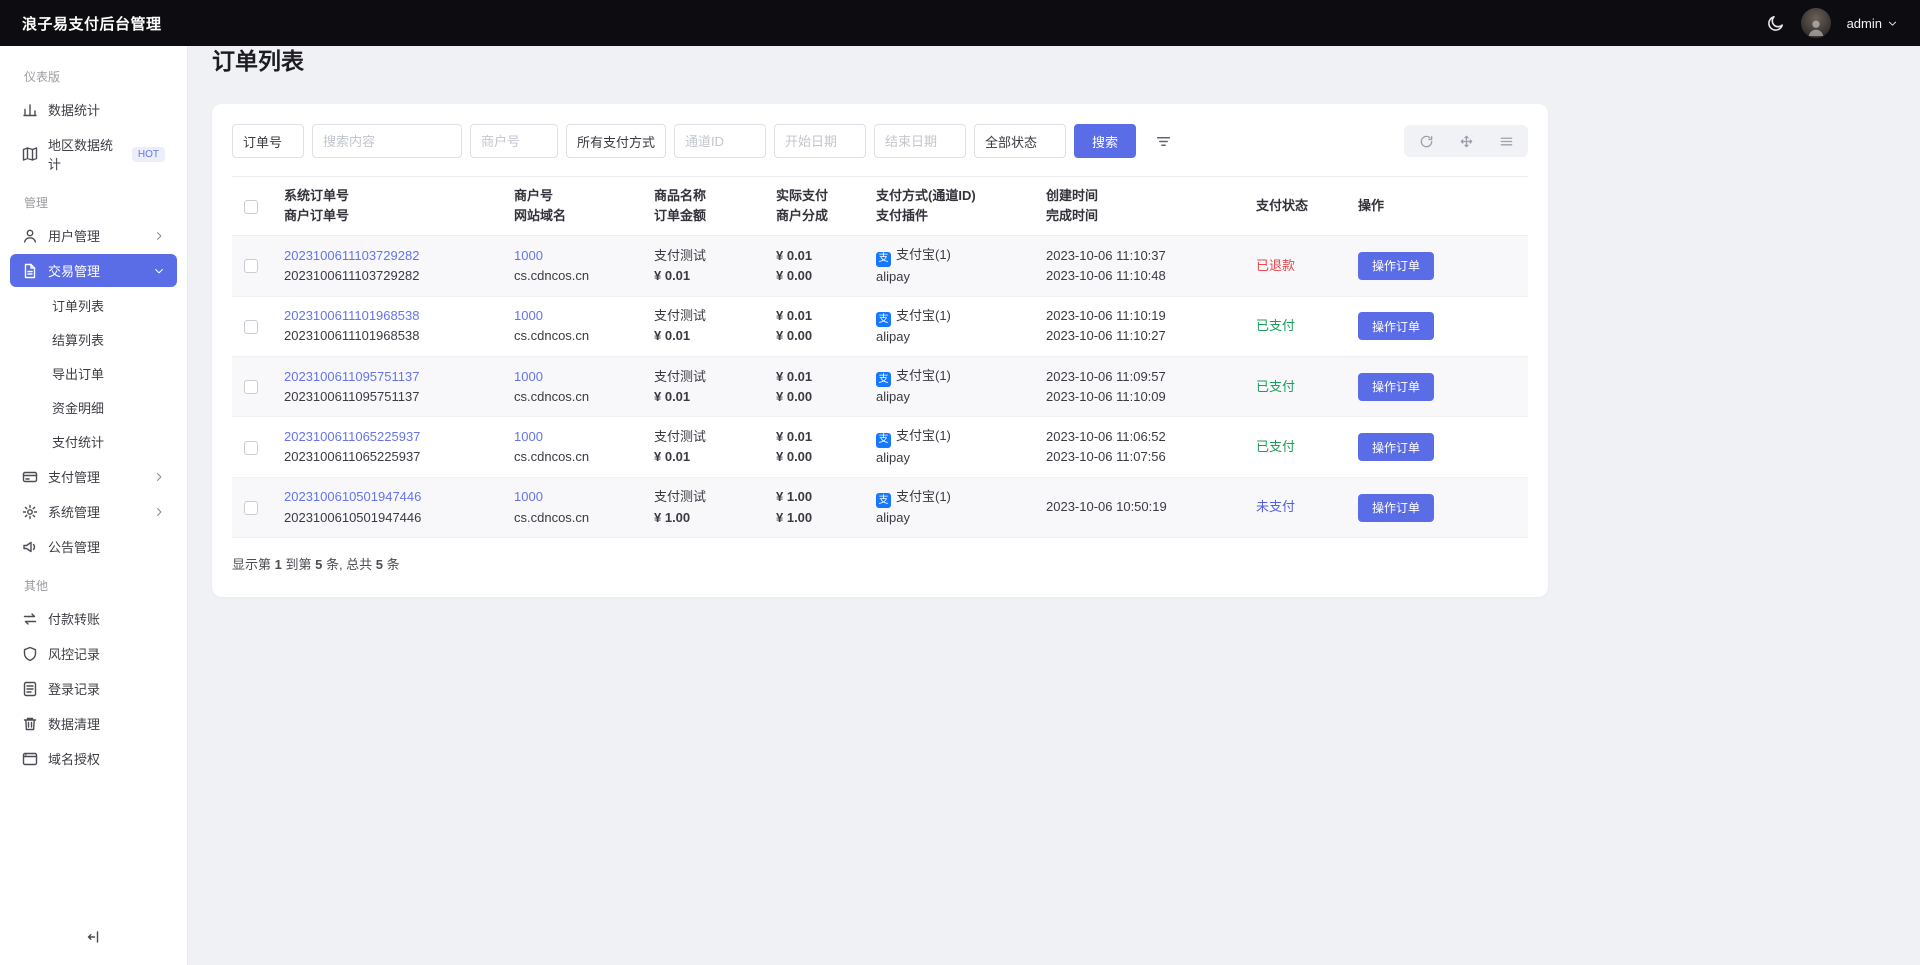  I want to click on sidebar-item: 登录记录, so click(93, 688).